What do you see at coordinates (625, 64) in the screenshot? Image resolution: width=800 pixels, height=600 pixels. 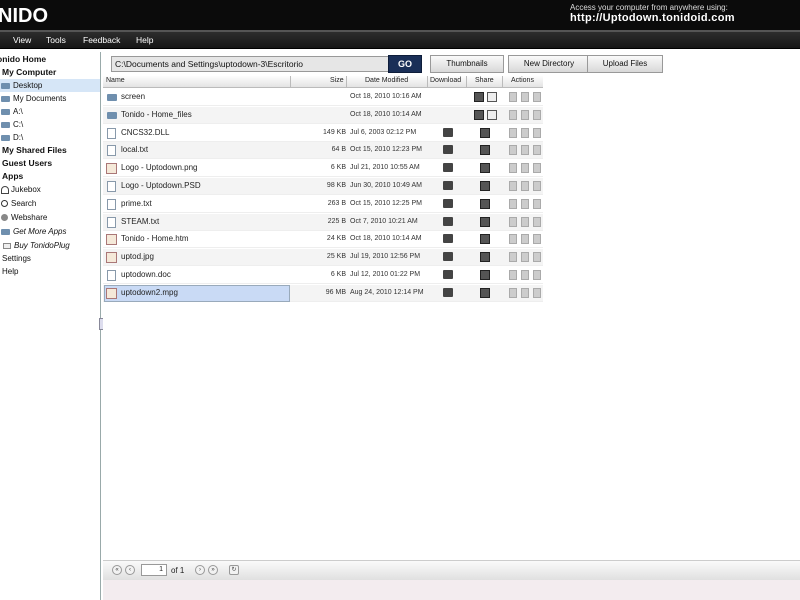 I see `upload-files-button: Upload Files` at bounding box center [625, 64].